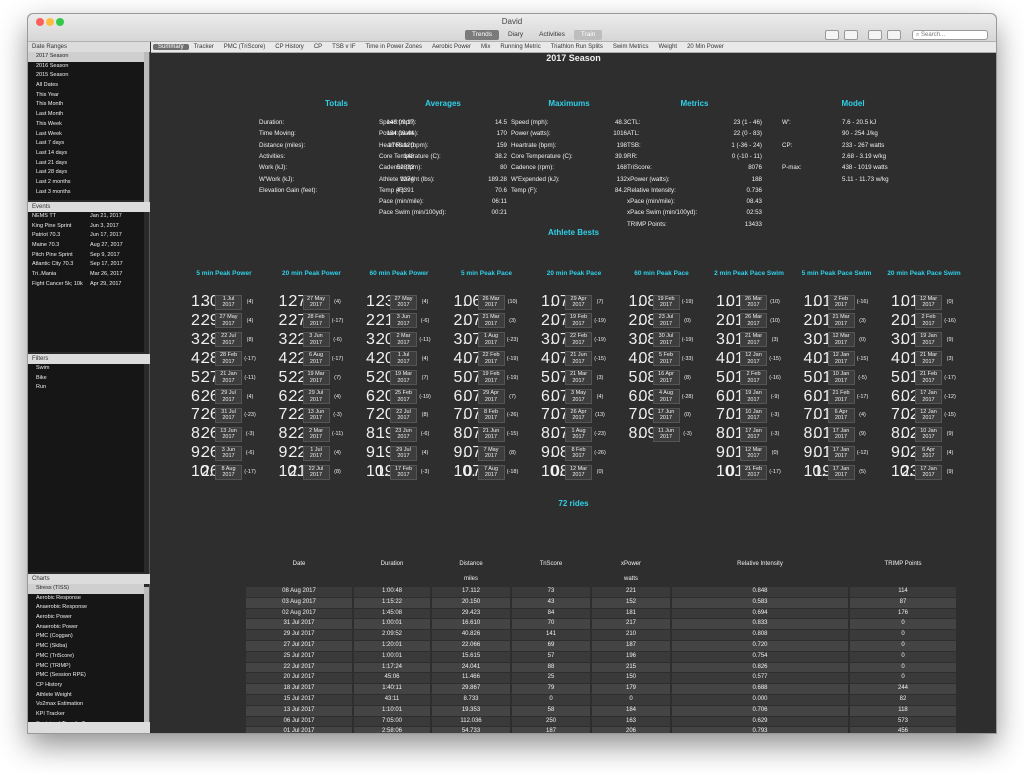 The image size is (1024, 773). What do you see at coordinates (753, 396) in the screenshot?
I see `best-date: 19 Jan 2017` at bounding box center [753, 396].